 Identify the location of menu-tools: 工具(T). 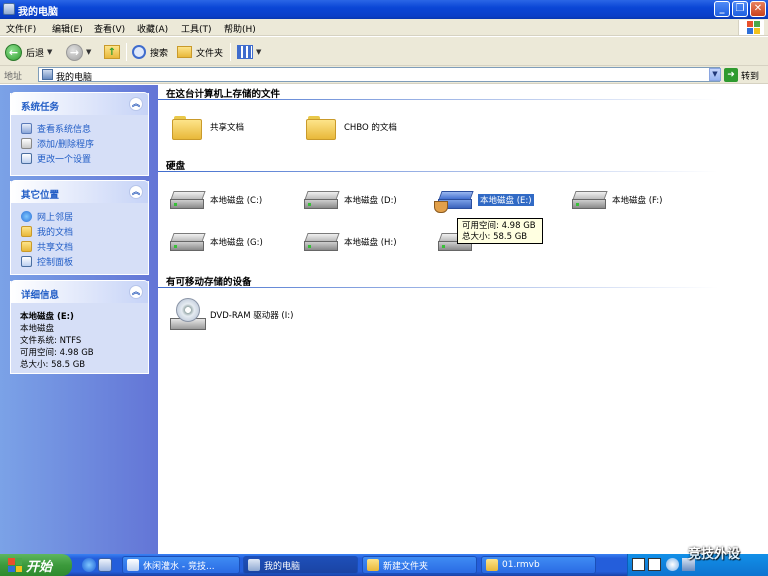
(196, 28).